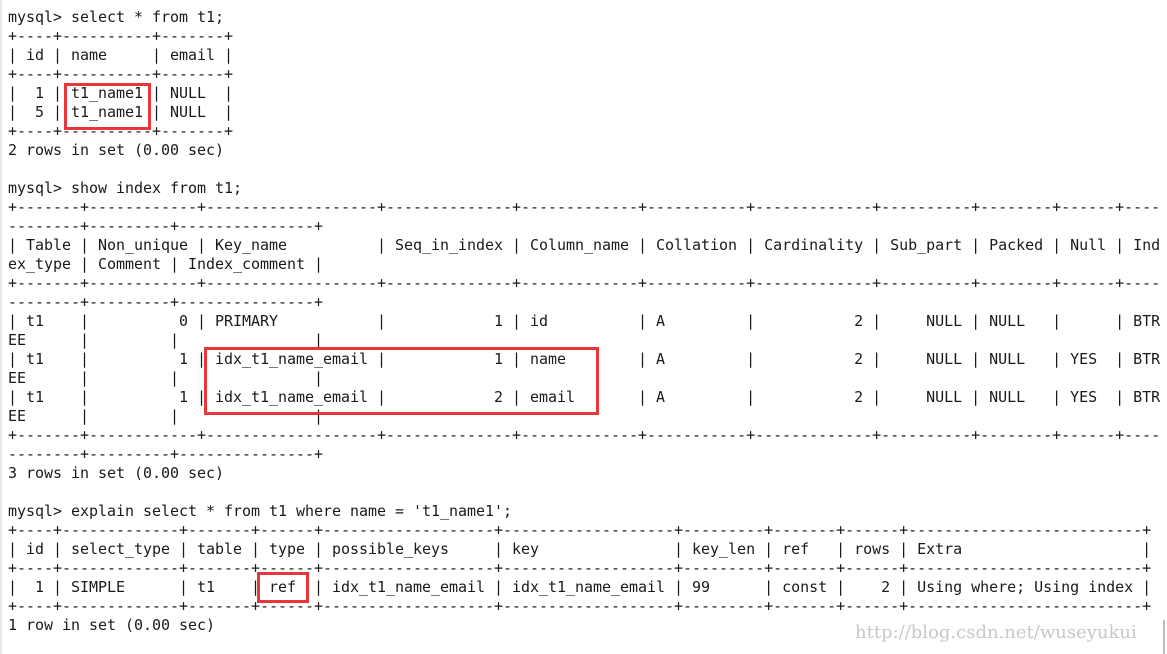 Image resolution: width=1167 pixels, height=654 pixels. I want to click on command-line: mysql> select * from t1;, so click(116, 17).